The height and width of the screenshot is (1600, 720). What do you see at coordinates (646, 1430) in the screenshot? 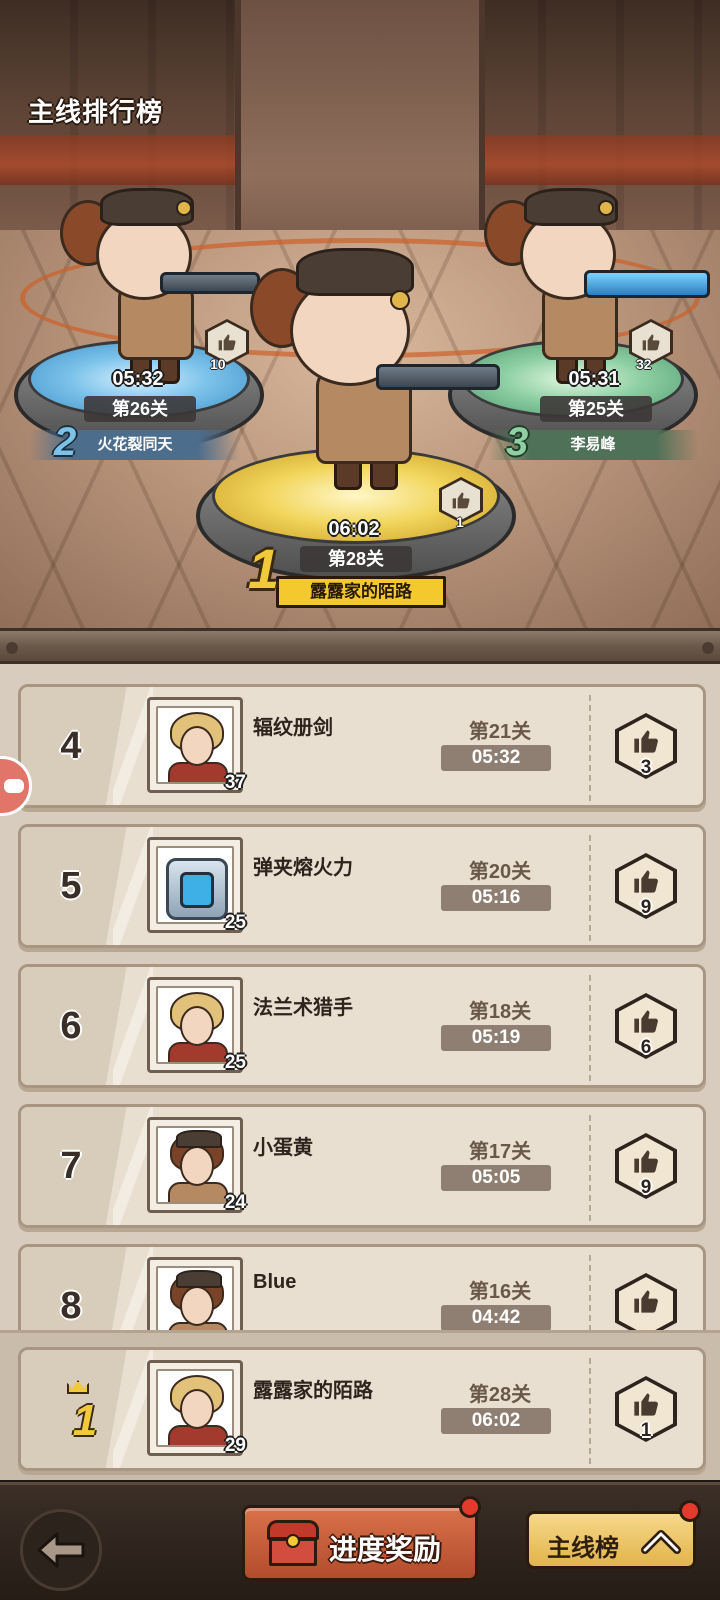
I see `like-count: 1` at bounding box center [646, 1430].